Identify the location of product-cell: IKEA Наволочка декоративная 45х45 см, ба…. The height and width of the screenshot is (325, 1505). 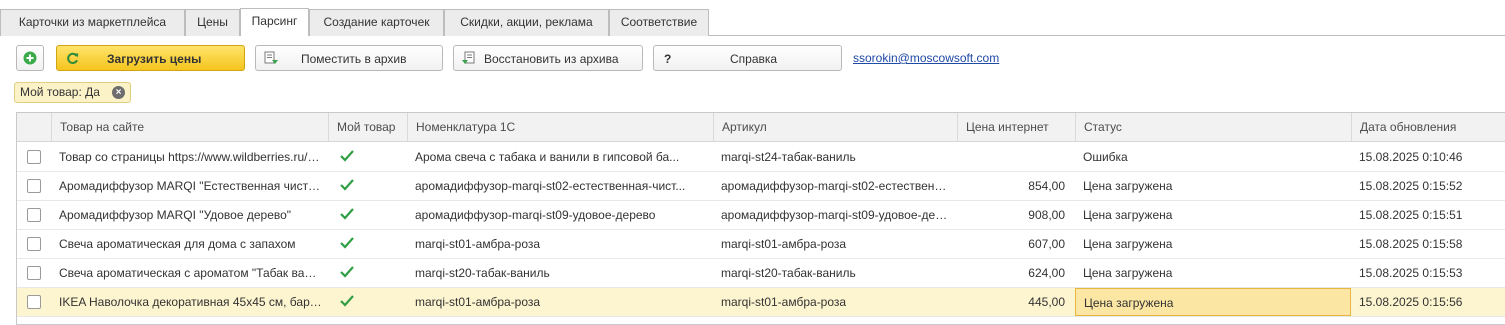
(193, 302).